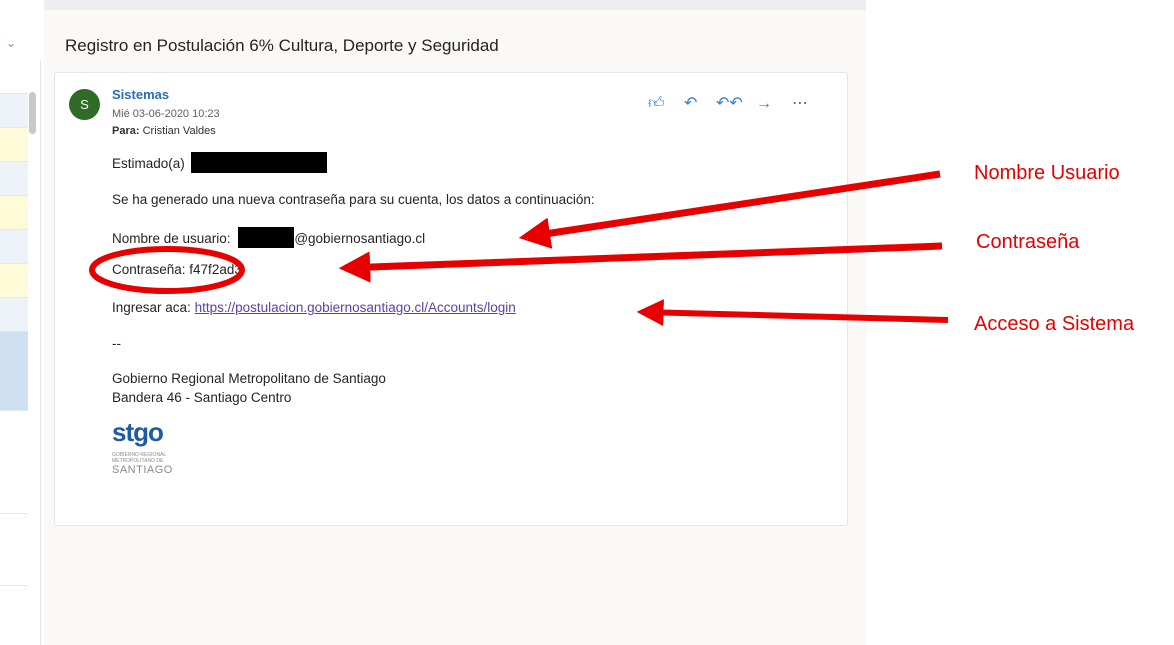 The height and width of the screenshot is (645, 1174). Describe the element at coordinates (14, 371) in the screenshot. I see `list-item-selected` at that location.